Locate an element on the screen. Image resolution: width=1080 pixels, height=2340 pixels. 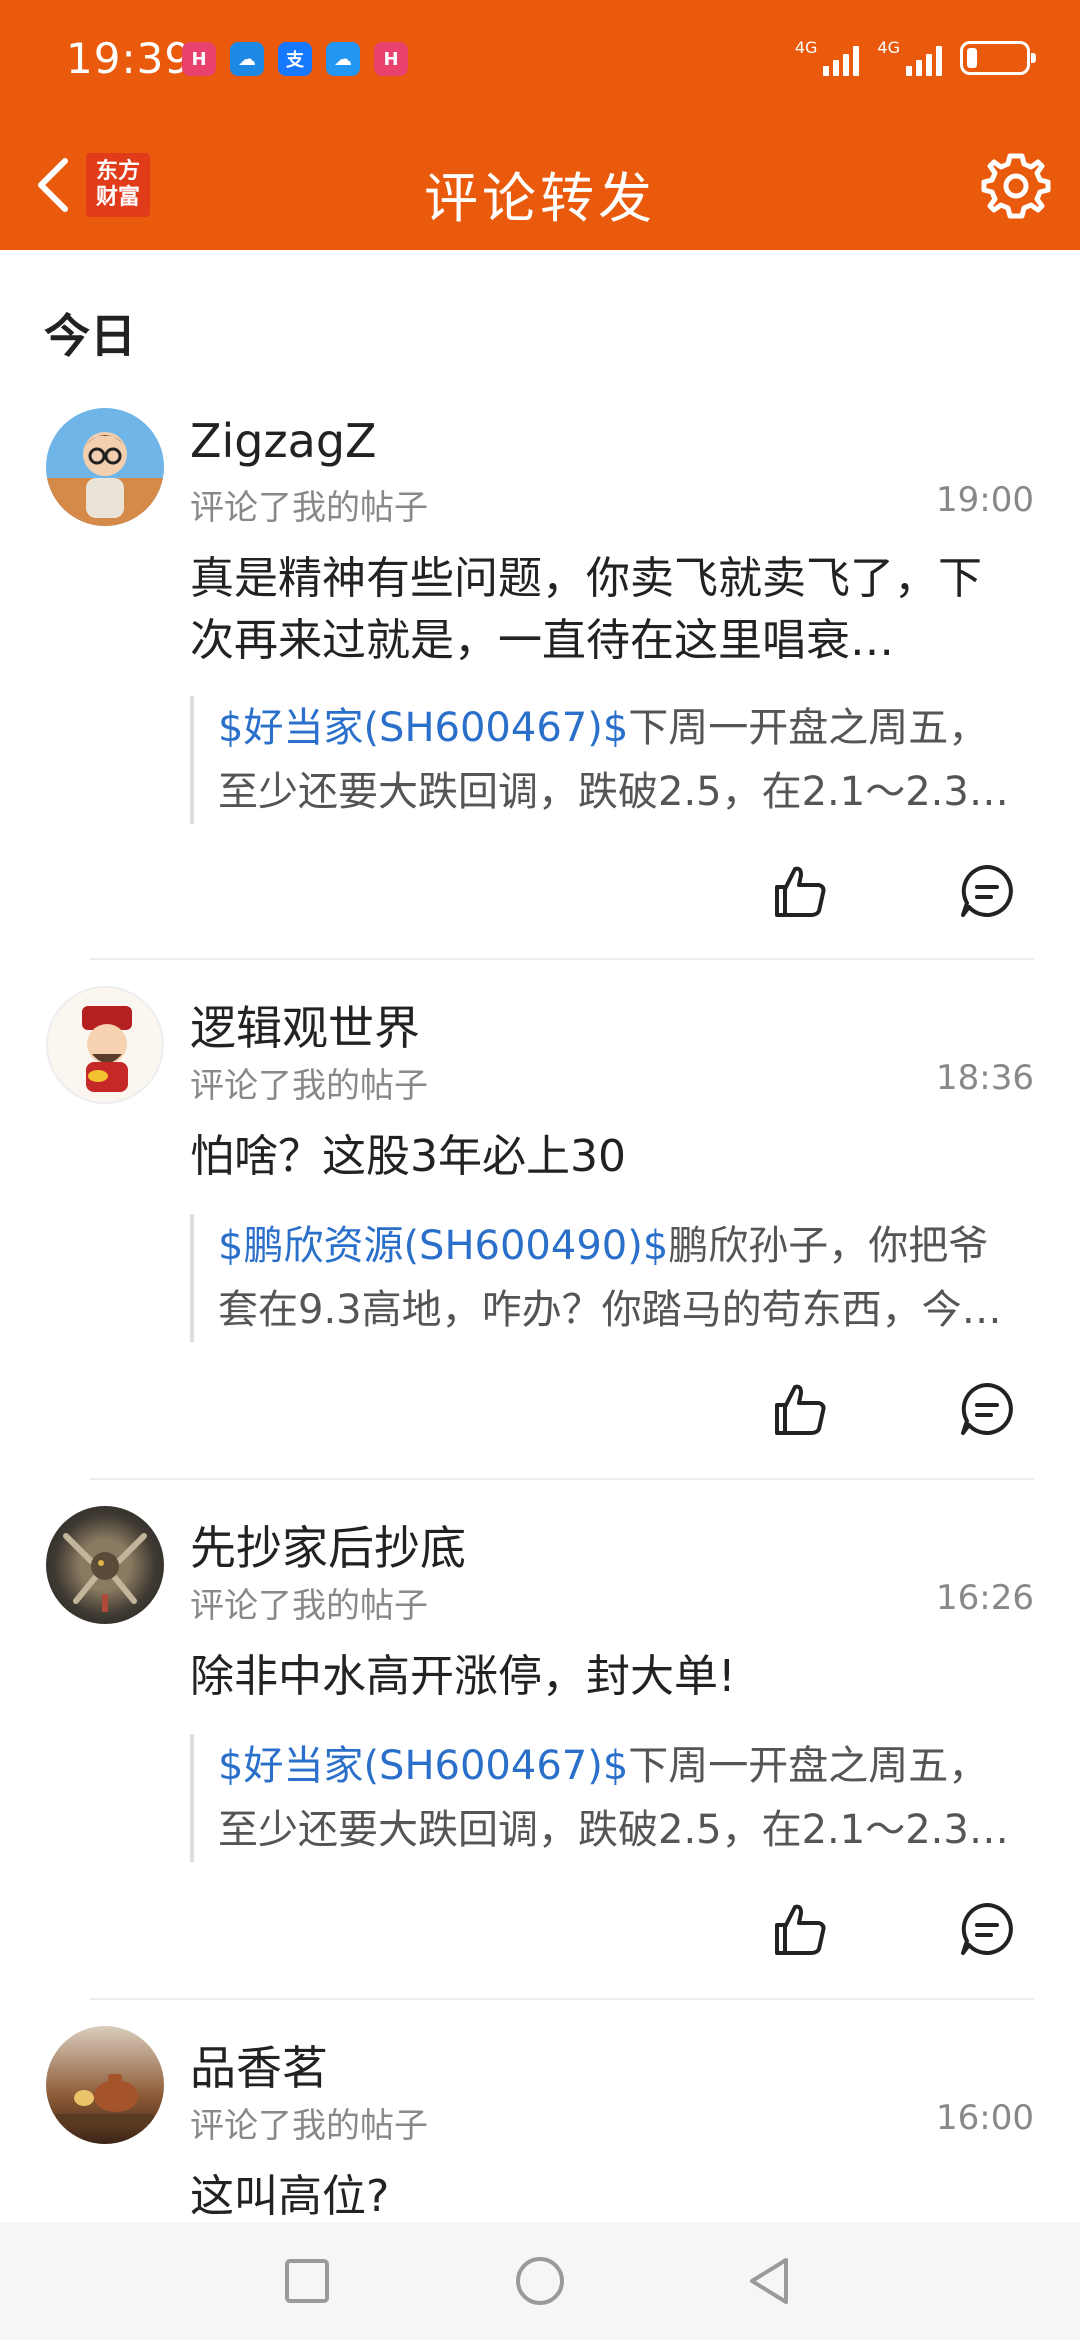
gear-icon is located at coordinates (1016, 186).